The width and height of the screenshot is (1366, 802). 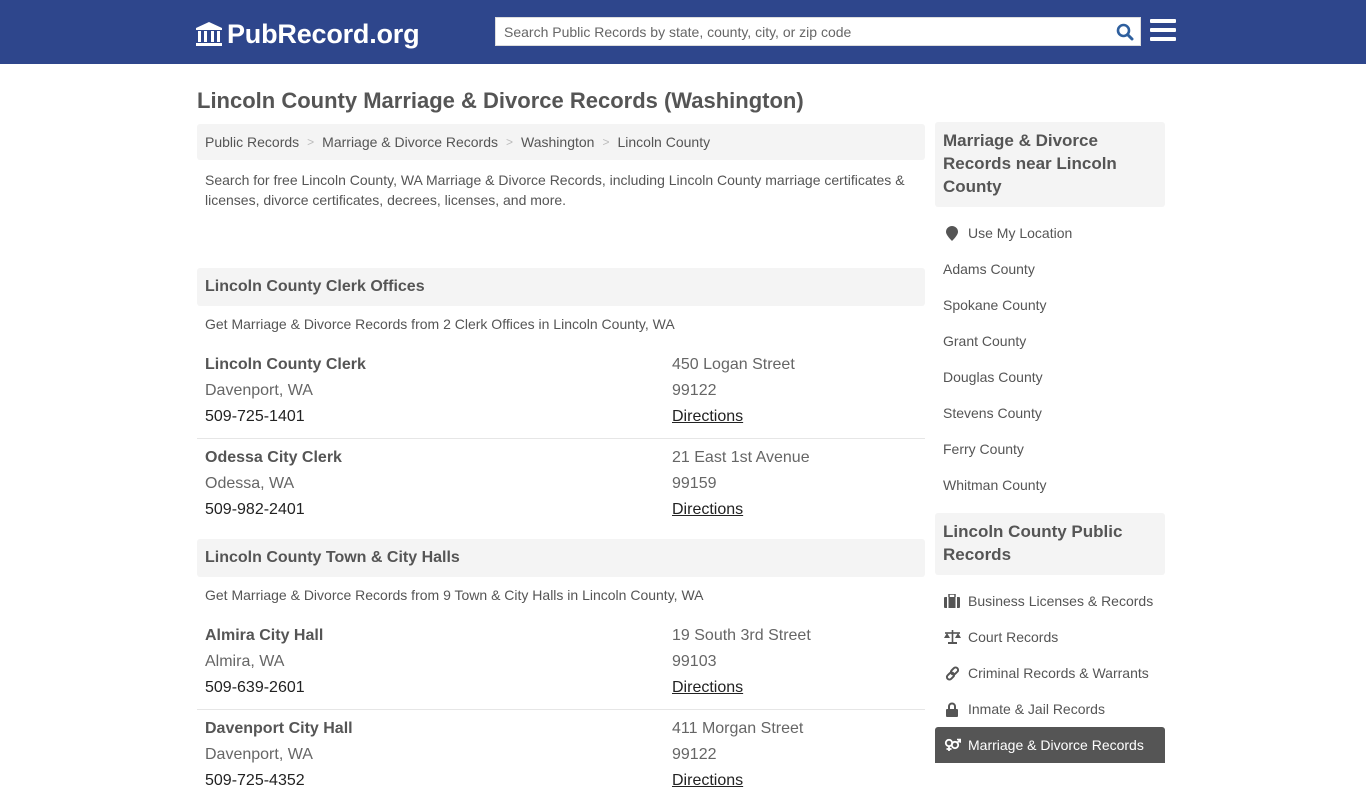 What do you see at coordinates (438, 365) in the screenshot?
I see `office-name: Lincoln County Clerk` at bounding box center [438, 365].